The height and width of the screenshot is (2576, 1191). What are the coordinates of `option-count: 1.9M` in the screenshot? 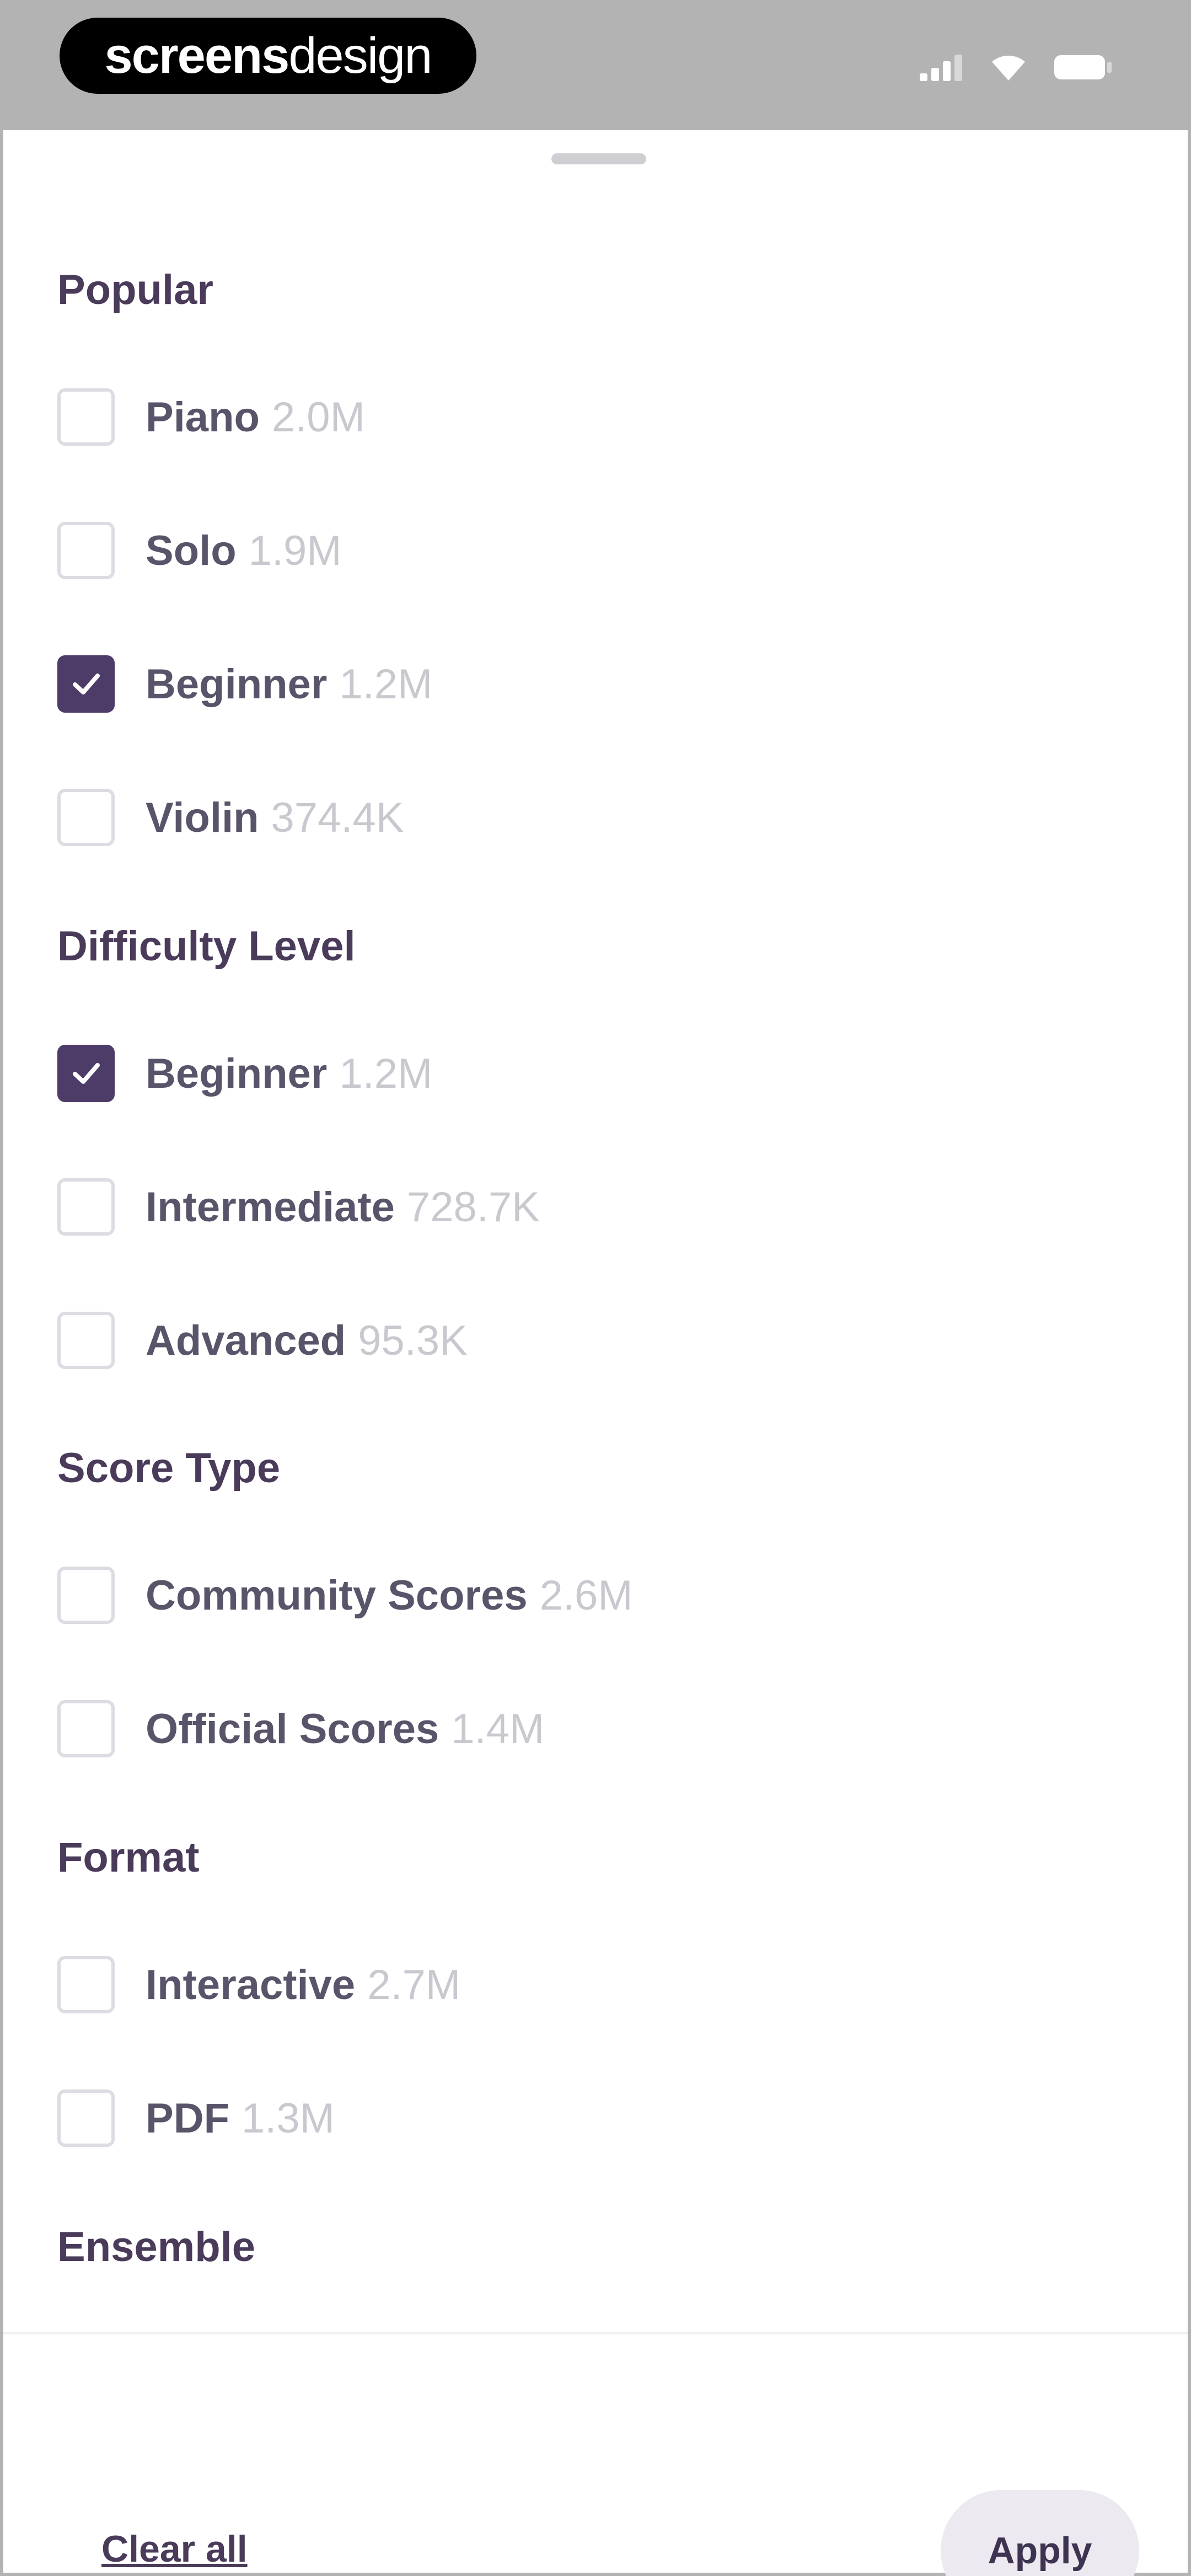 It's located at (295, 550).